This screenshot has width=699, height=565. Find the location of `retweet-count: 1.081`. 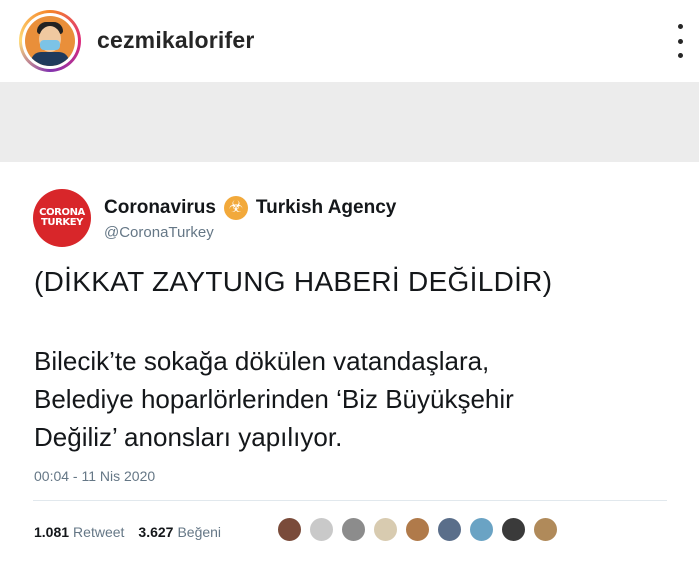

retweet-count: 1.081 is located at coordinates (52, 532).